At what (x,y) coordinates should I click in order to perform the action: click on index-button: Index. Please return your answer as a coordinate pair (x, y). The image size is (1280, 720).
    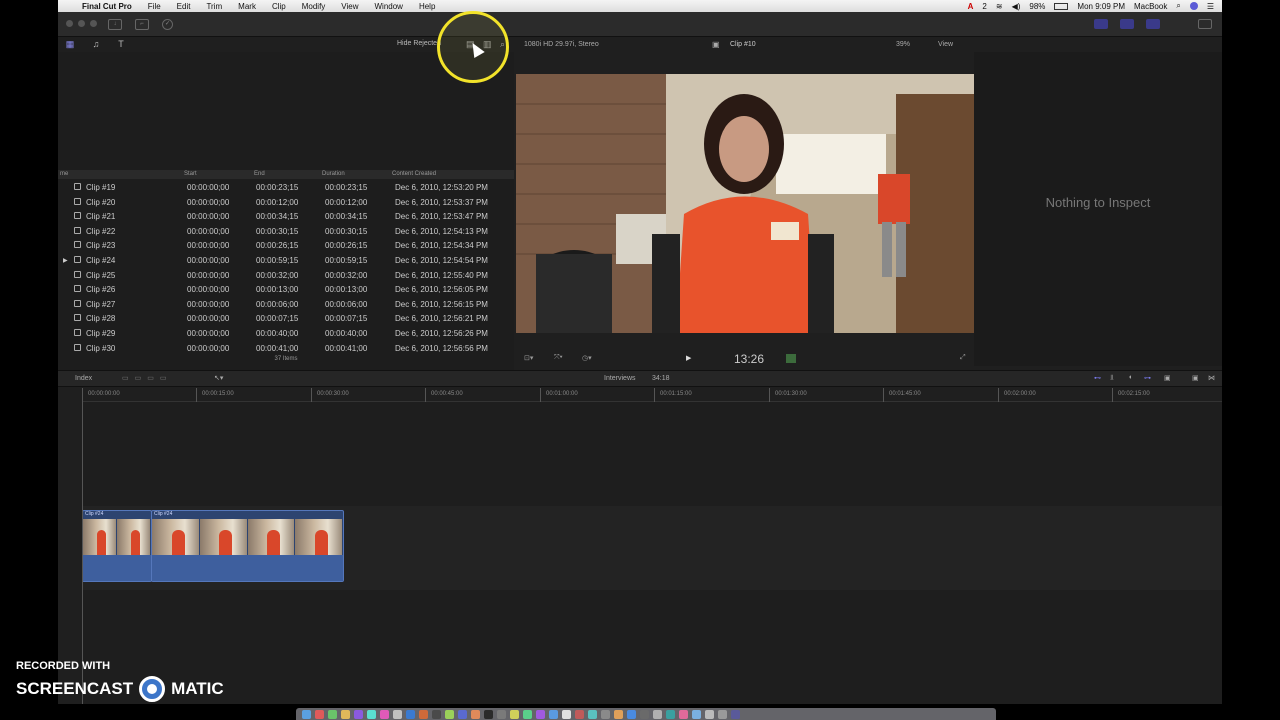
    Looking at the image, I should click on (83, 378).